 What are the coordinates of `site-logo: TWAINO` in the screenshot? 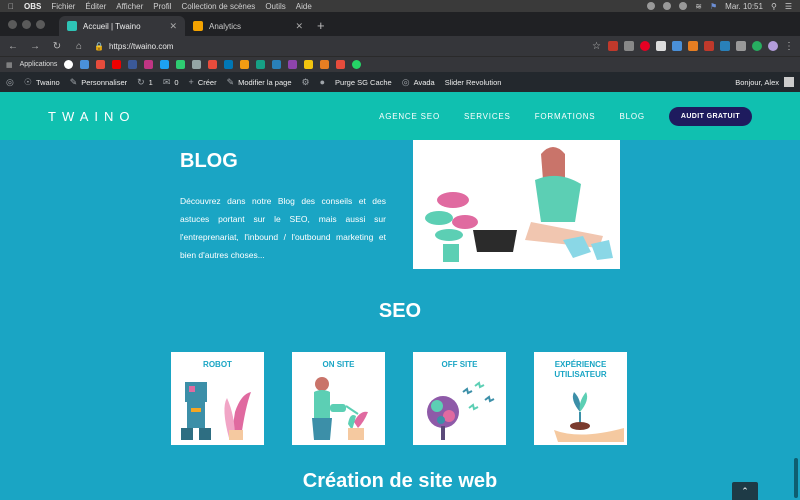 It's located at (92, 116).